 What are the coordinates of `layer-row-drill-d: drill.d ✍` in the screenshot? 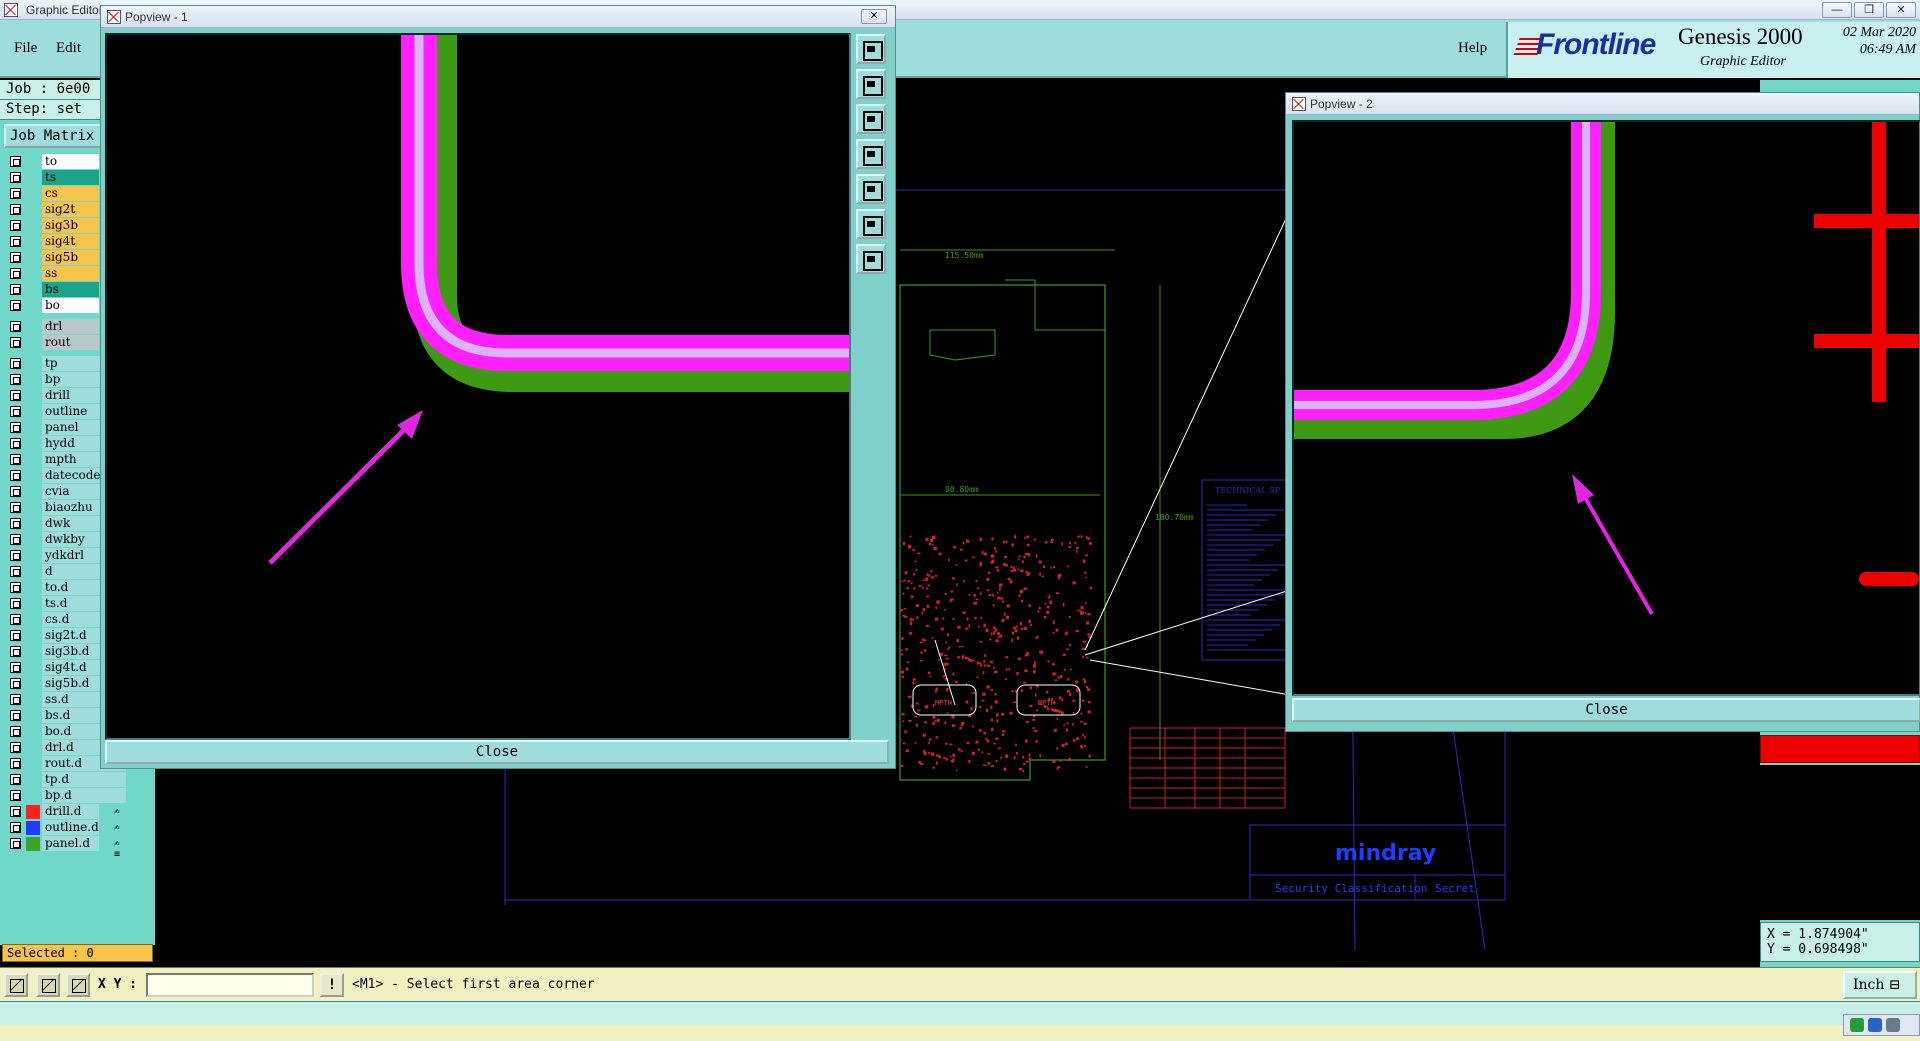 It's located at (65, 812).